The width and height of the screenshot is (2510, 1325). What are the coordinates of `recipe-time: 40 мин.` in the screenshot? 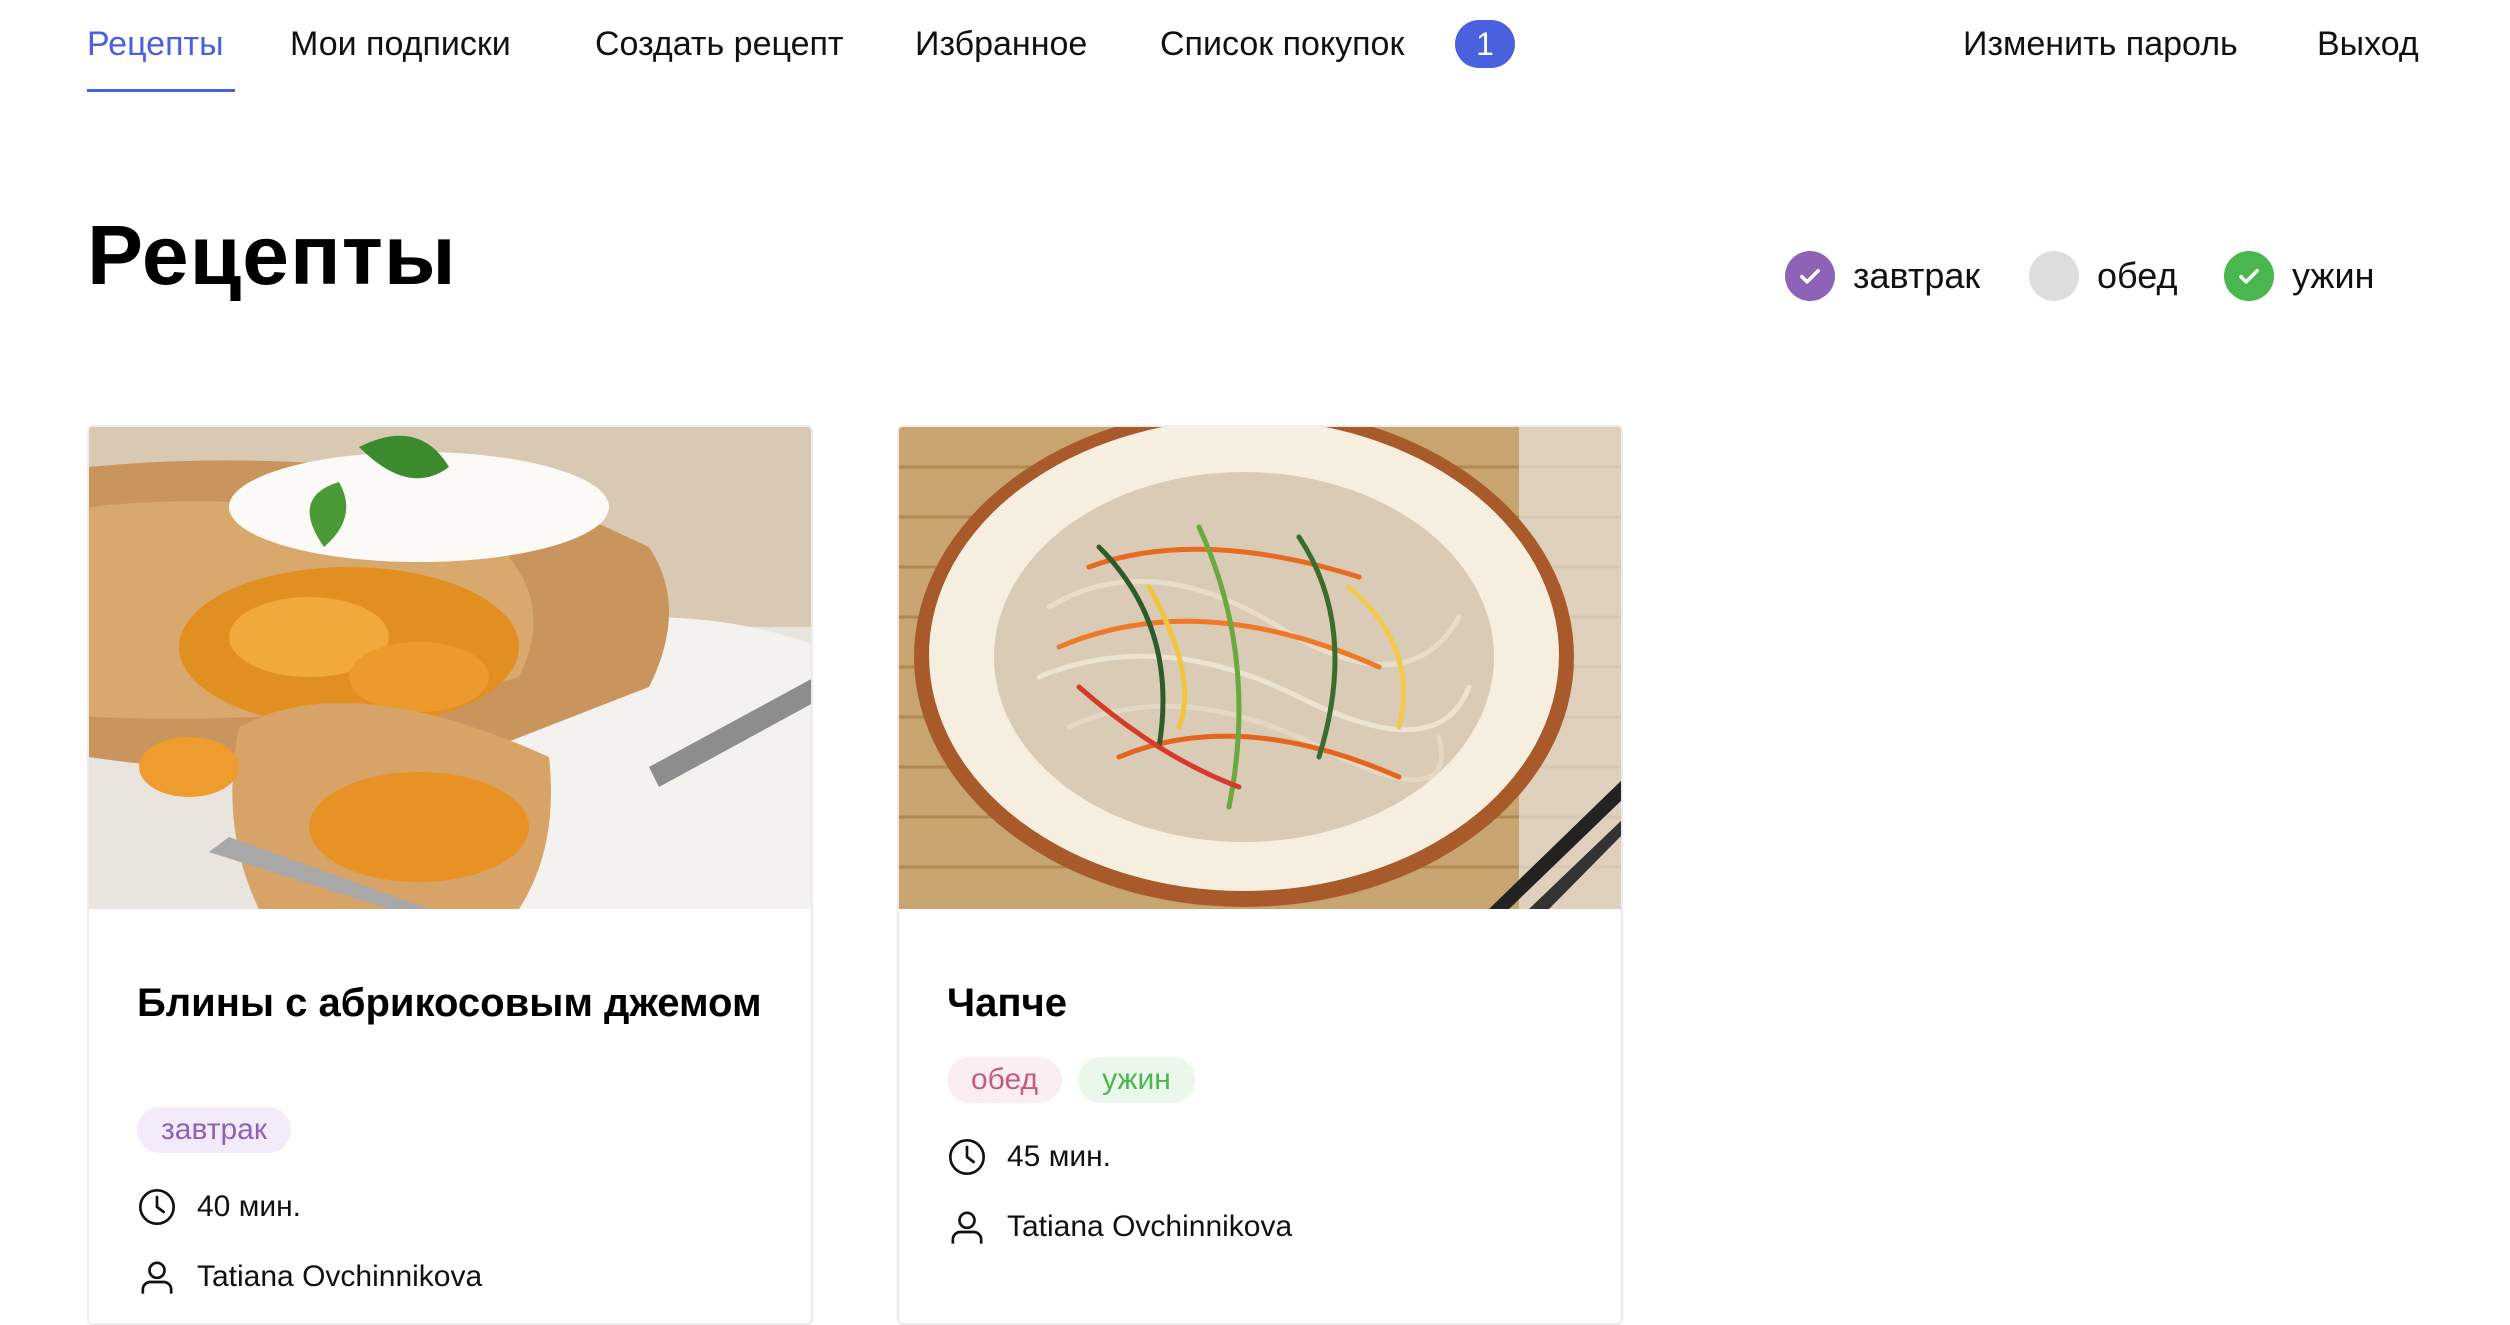 It's located at (219, 1207).